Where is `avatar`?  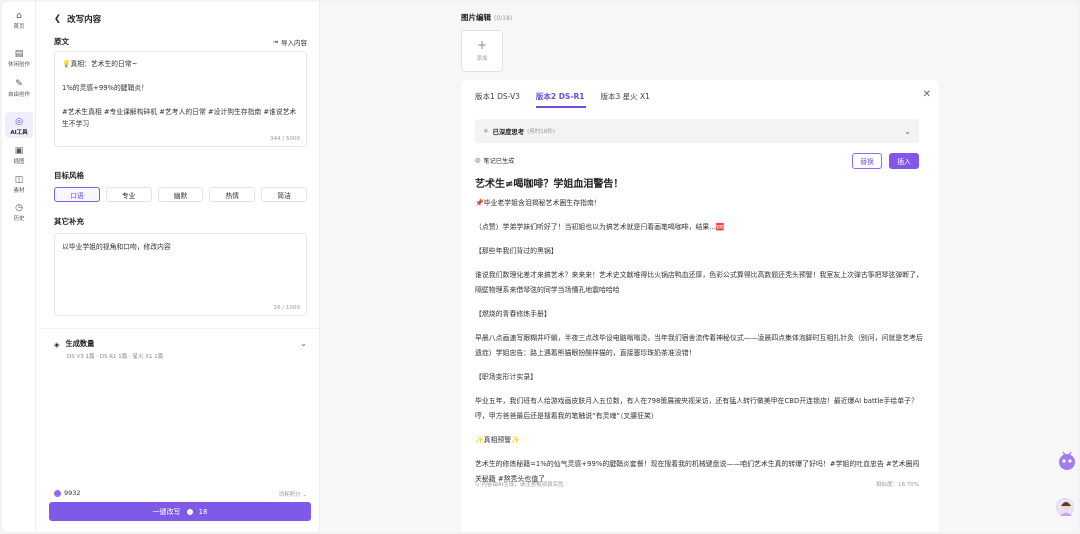
avatar is located at coordinates (1065, 507).